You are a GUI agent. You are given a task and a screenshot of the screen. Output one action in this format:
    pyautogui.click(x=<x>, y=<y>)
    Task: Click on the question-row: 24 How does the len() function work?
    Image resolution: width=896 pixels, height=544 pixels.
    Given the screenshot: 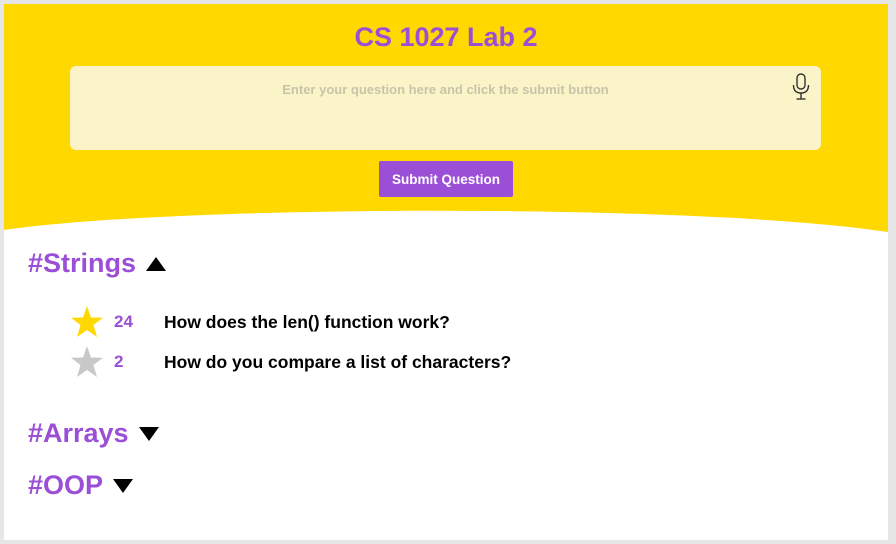 What is the action you would take?
    pyautogui.click(x=260, y=322)
    